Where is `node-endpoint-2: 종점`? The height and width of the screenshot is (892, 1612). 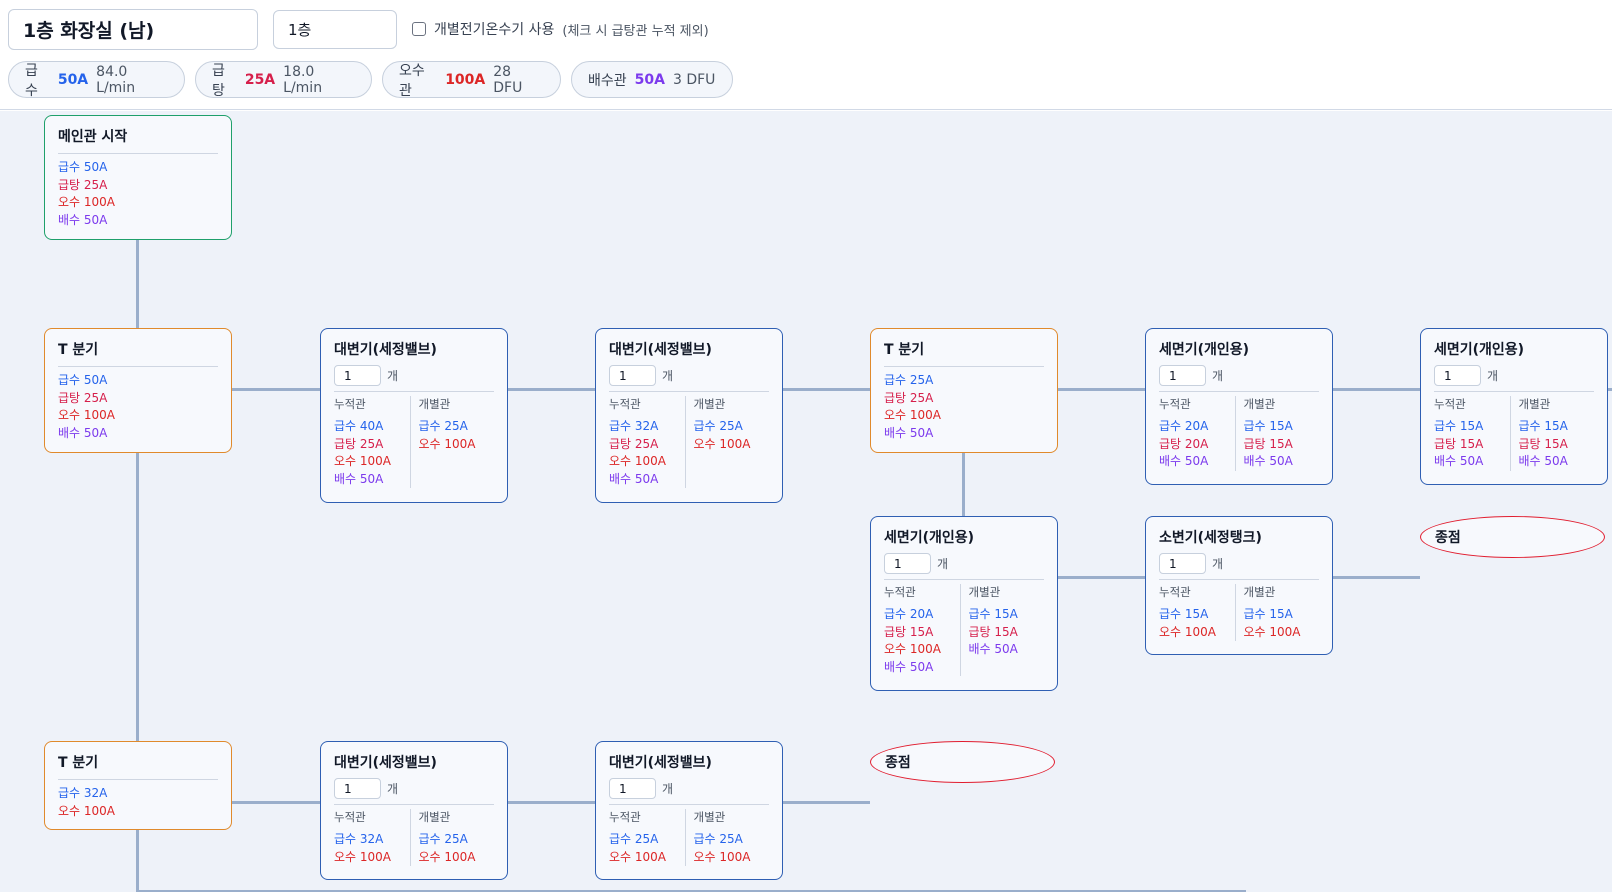 node-endpoint-2: 종점 is located at coordinates (962, 762).